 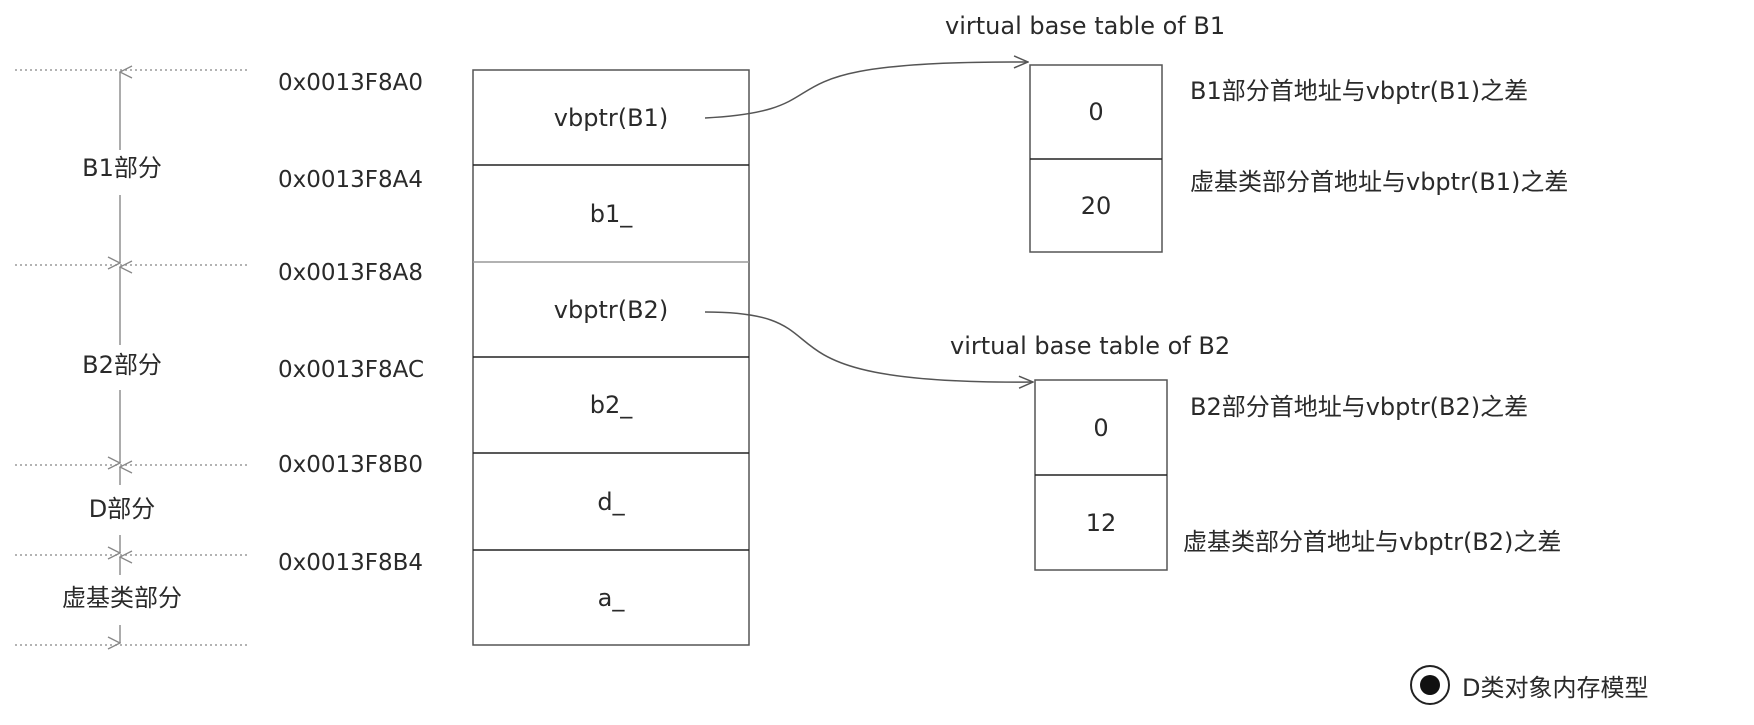 What do you see at coordinates (1090, 346) in the screenshot?
I see `vbtable-b2-title: virtual base table of B2` at bounding box center [1090, 346].